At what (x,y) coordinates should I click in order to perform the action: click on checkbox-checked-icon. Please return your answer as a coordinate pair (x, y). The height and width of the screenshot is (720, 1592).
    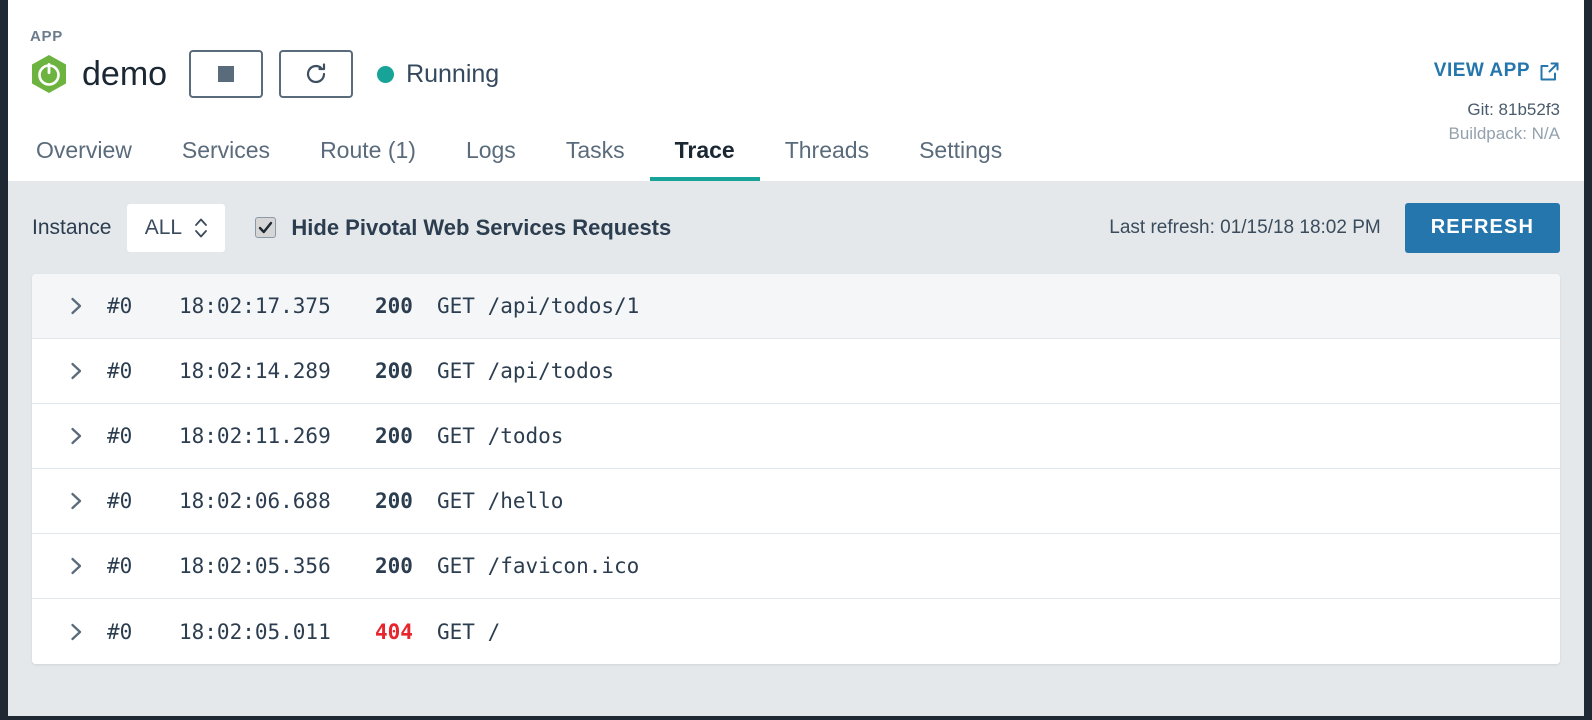
    Looking at the image, I should click on (266, 227).